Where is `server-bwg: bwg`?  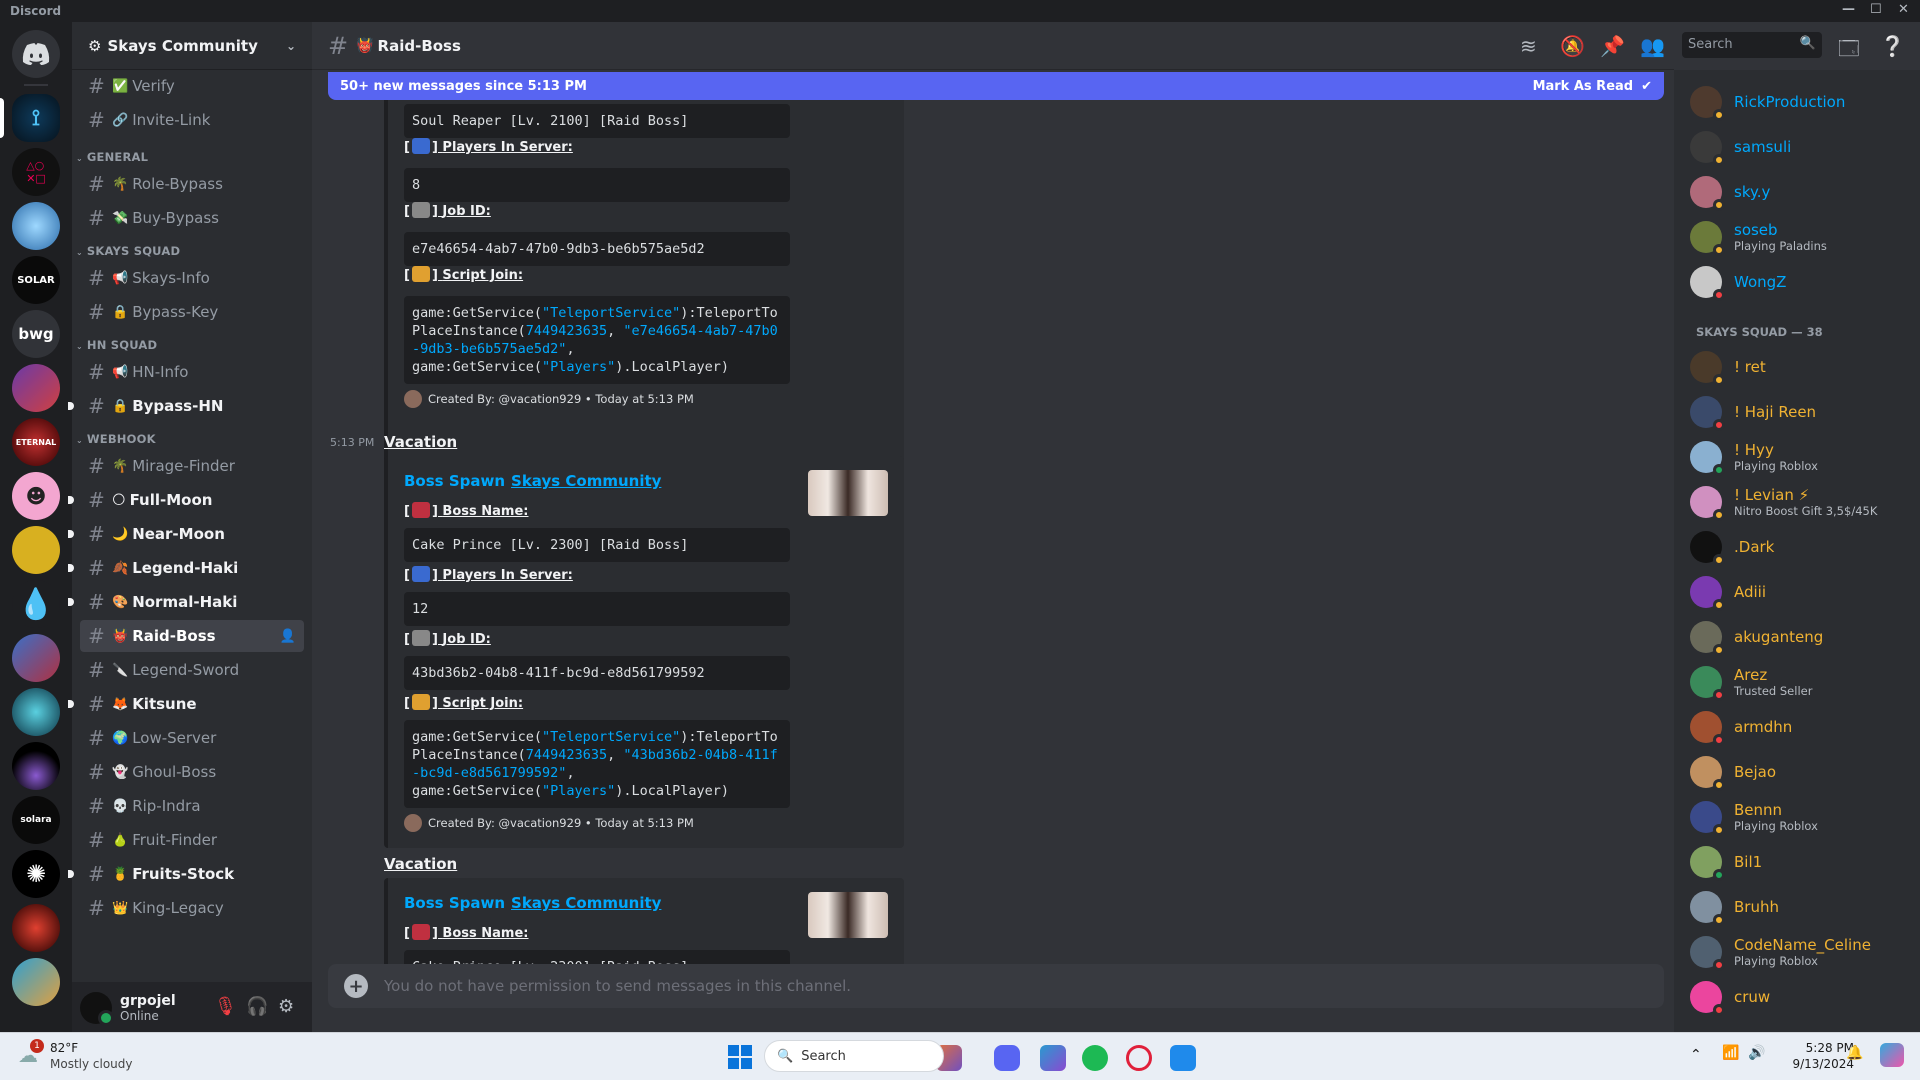
server-bwg: bwg is located at coordinates (36, 334).